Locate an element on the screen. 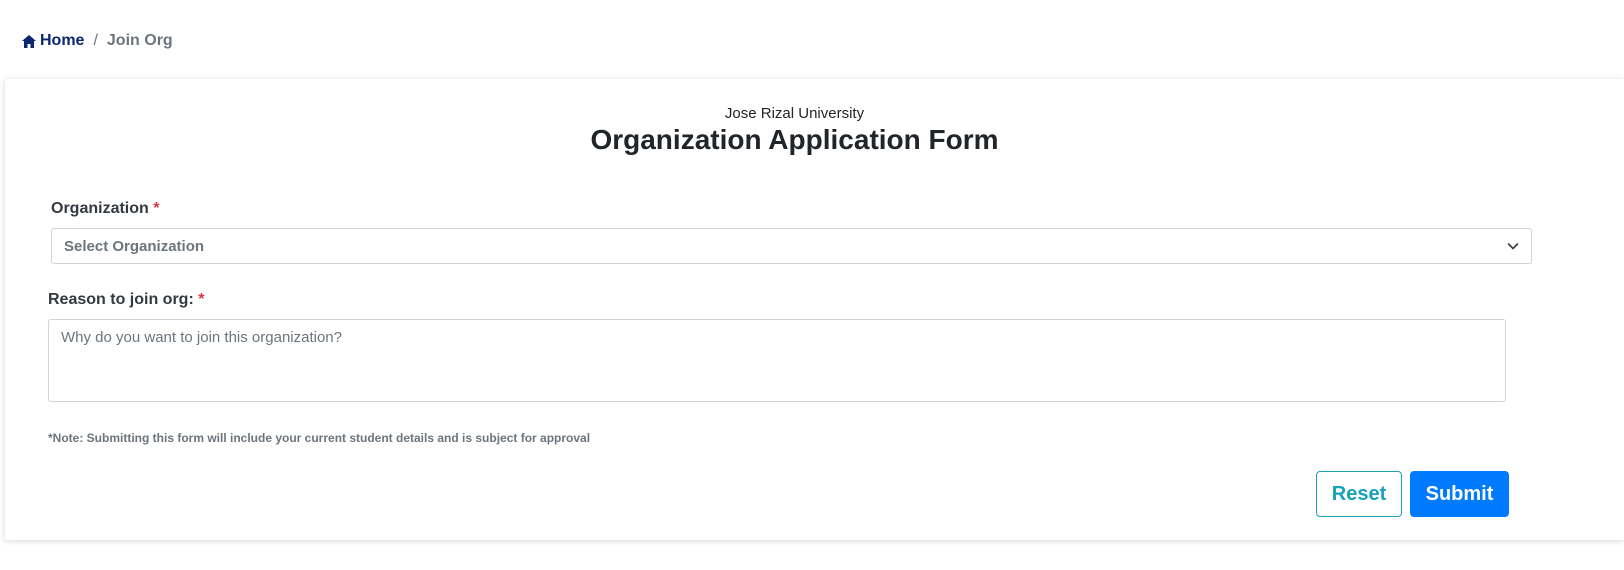  page-title: Organization Application Form is located at coordinates (794, 139).